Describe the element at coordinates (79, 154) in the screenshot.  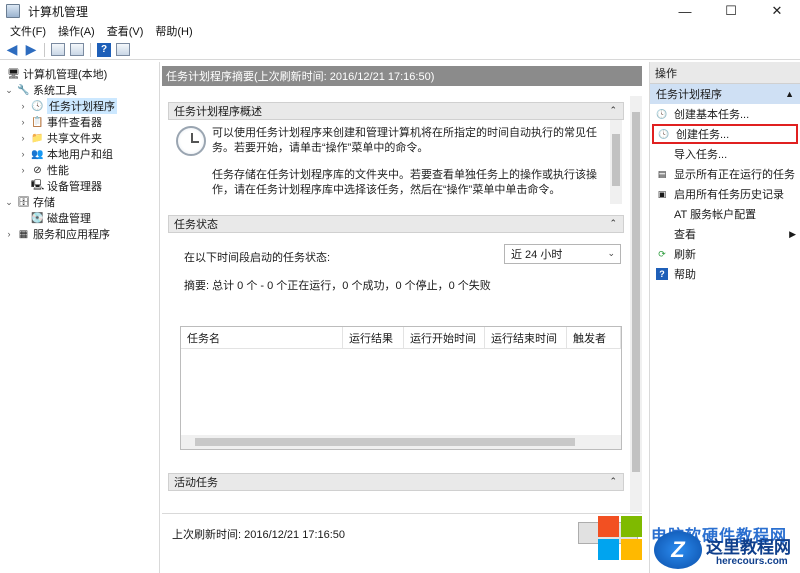
I see `tree-item-local-users: › 👥 本地用户和组` at that location.